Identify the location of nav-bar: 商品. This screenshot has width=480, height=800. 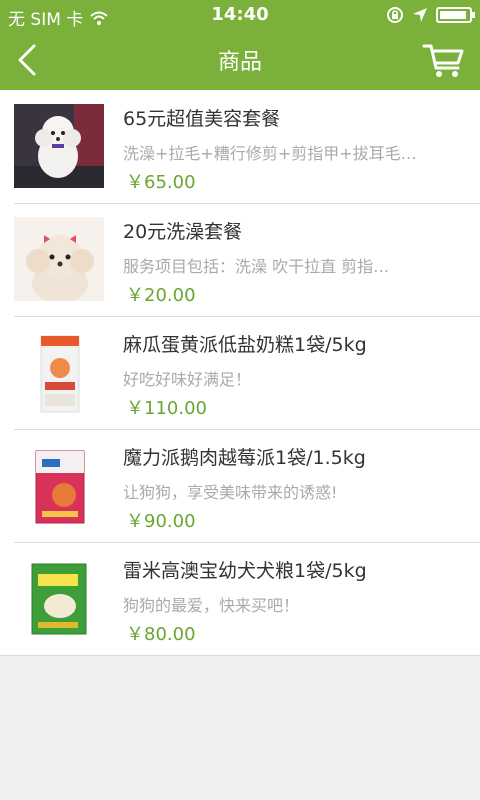
(240, 60).